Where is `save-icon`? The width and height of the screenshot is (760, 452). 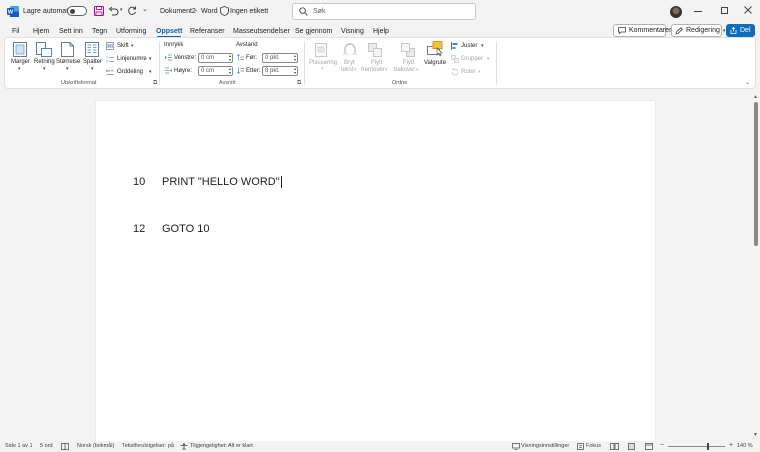
save-icon is located at coordinates (99, 11).